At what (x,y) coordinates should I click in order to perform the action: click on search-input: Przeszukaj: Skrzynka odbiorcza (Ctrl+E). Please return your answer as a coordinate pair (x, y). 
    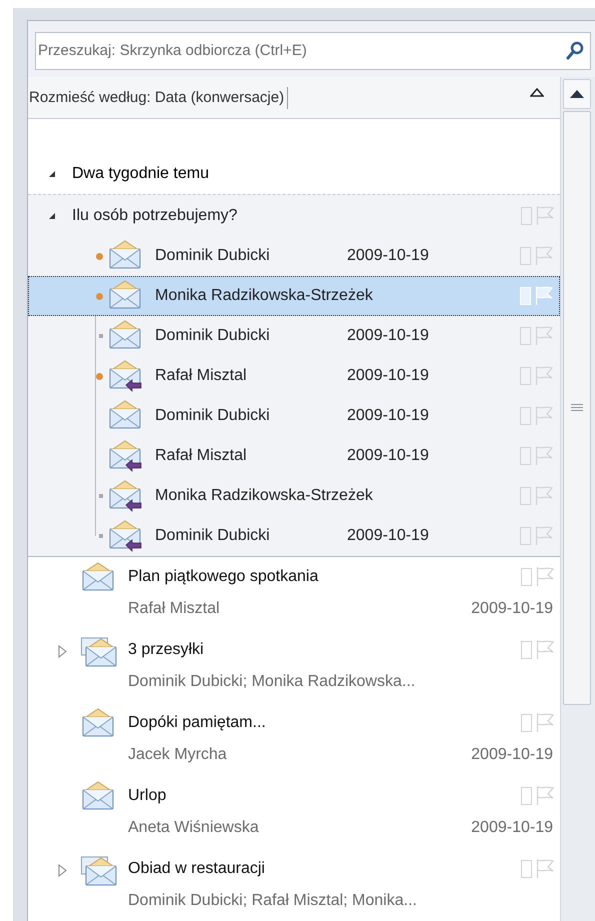
    Looking at the image, I should click on (302, 51).